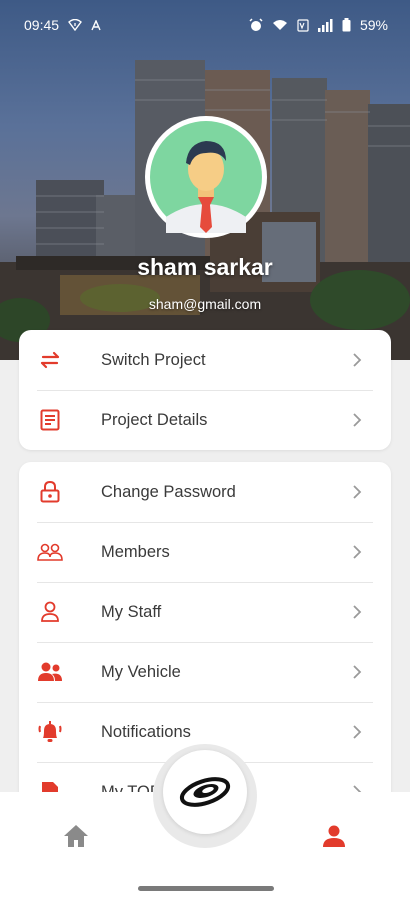 This screenshot has height=900, width=410. Describe the element at coordinates (346, 25) in the screenshot. I see `battery-icon` at that location.